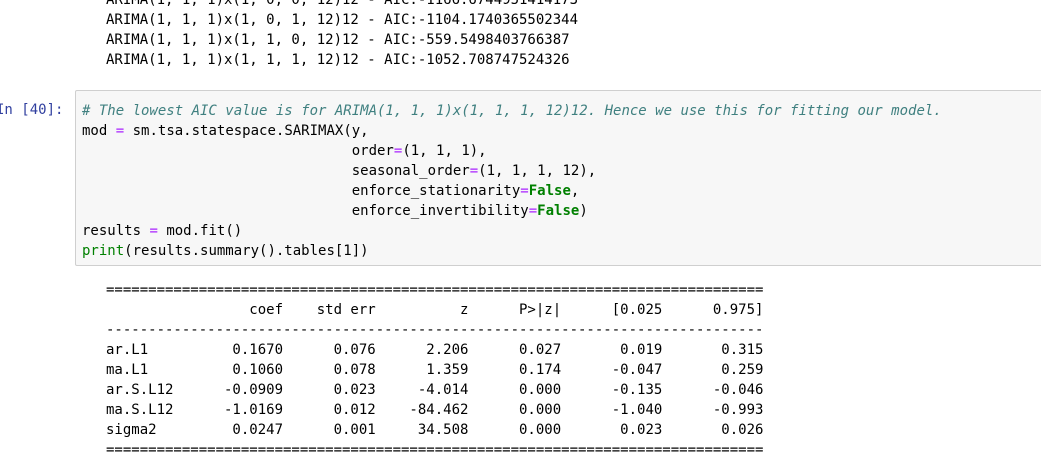 The height and width of the screenshot is (464, 1041). Describe the element at coordinates (549, 191) in the screenshot. I see `stationarity-val: False` at that location.